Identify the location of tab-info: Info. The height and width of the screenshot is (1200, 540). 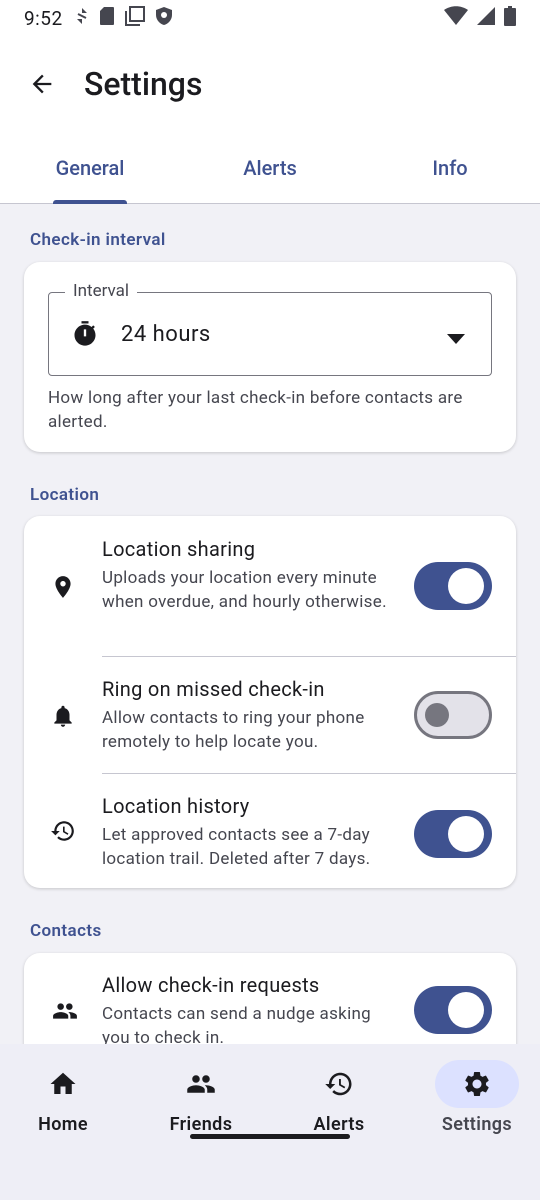
(450, 167).